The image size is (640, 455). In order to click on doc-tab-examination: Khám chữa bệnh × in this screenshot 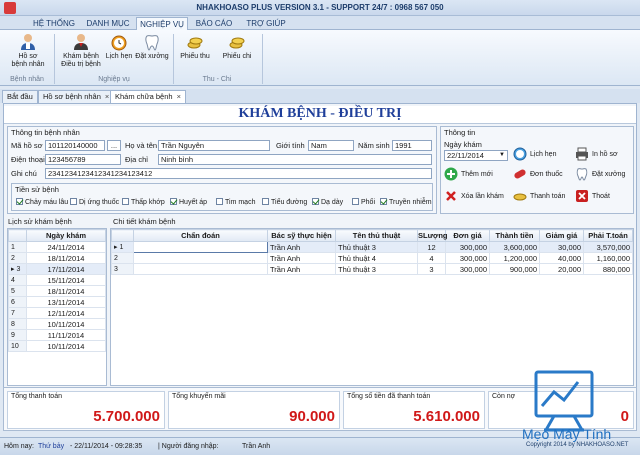, I will do `click(148, 96)`.